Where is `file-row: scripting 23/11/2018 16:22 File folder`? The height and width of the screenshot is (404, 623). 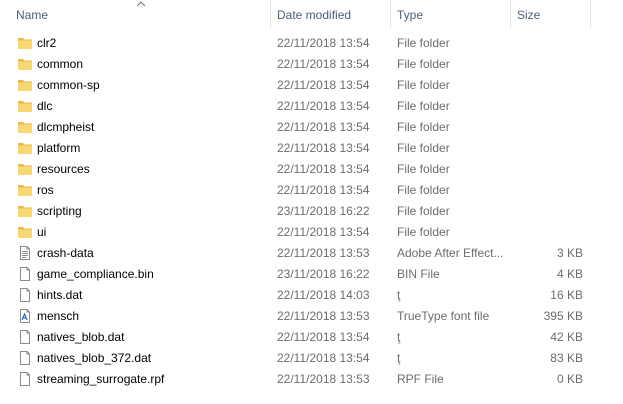 file-row: scripting 23/11/2018 16:22 File folder is located at coordinates (311, 211).